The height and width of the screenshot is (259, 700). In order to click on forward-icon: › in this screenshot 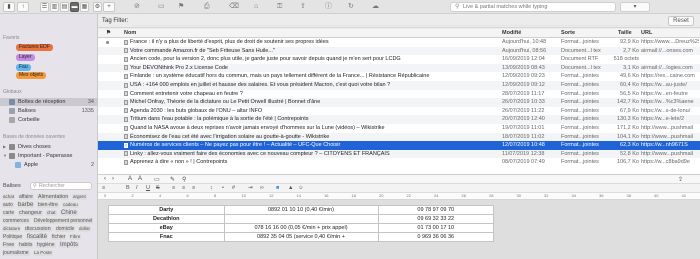, I will do `click(113, 179)`.